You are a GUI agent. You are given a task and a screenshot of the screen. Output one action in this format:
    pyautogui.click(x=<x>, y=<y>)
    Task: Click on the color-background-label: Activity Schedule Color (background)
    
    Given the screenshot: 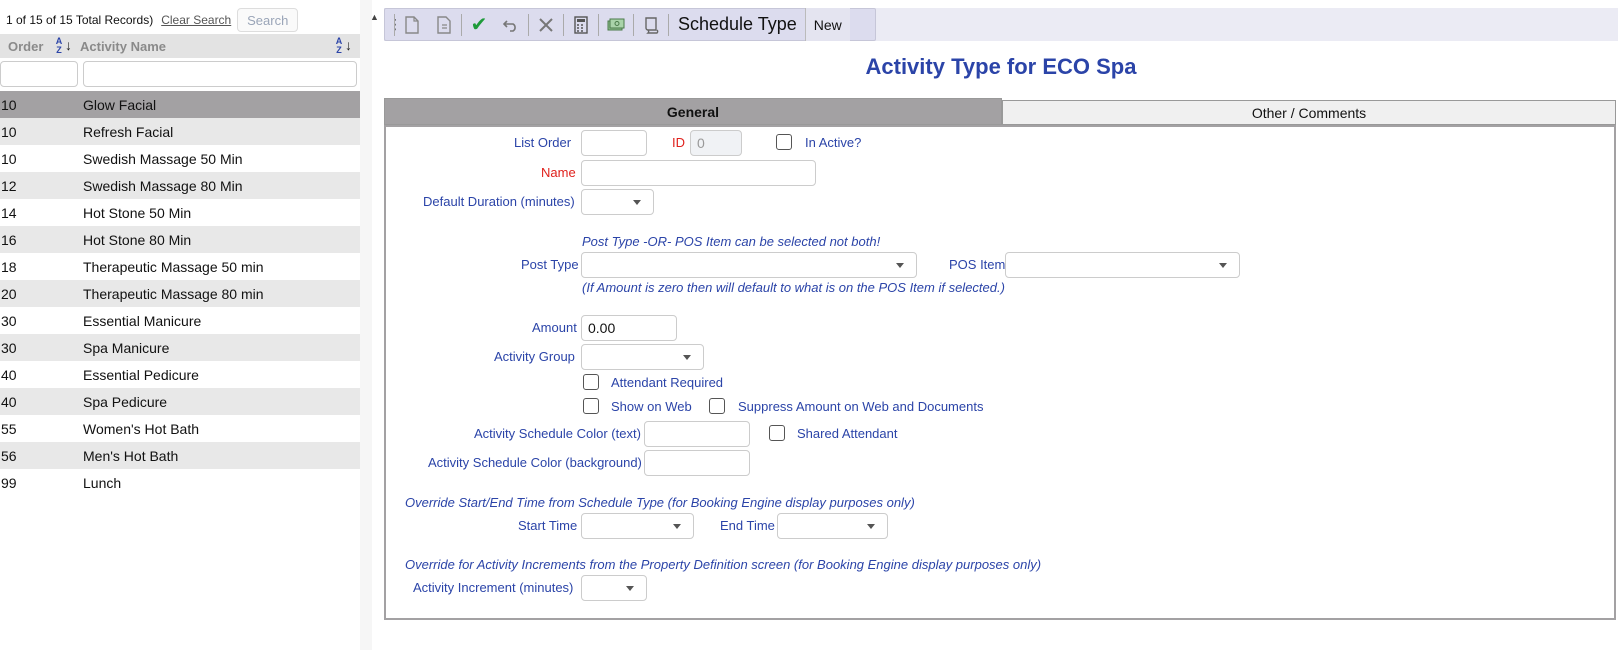 What is the action you would take?
    pyautogui.click(x=535, y=462)
    